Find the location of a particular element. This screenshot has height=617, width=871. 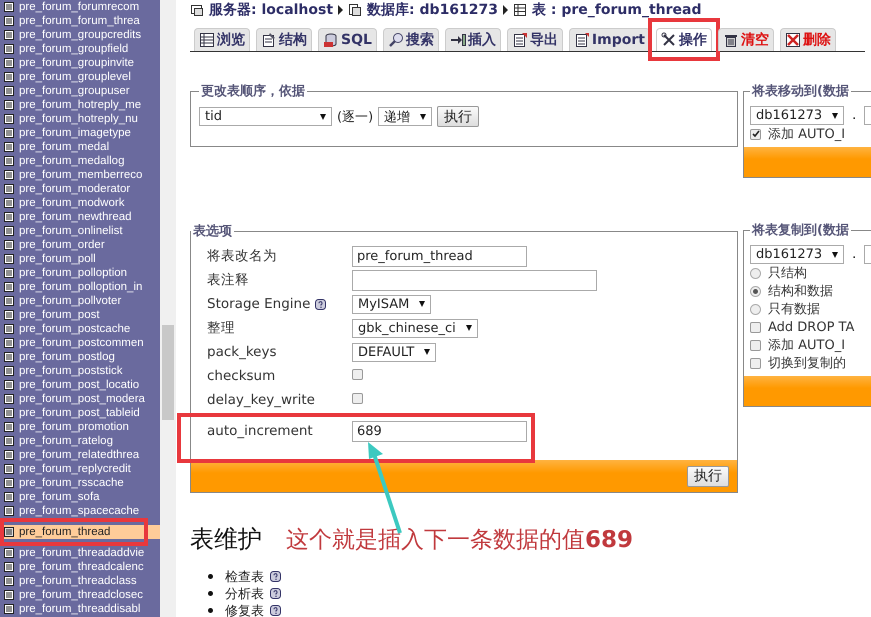

sidebar-item: pre_forum_hotreply_me is located at coordinates (80, 105).